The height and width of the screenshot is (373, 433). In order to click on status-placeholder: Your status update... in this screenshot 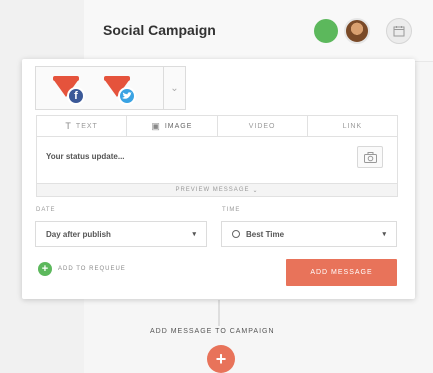, I will do `click(85, 156)`.